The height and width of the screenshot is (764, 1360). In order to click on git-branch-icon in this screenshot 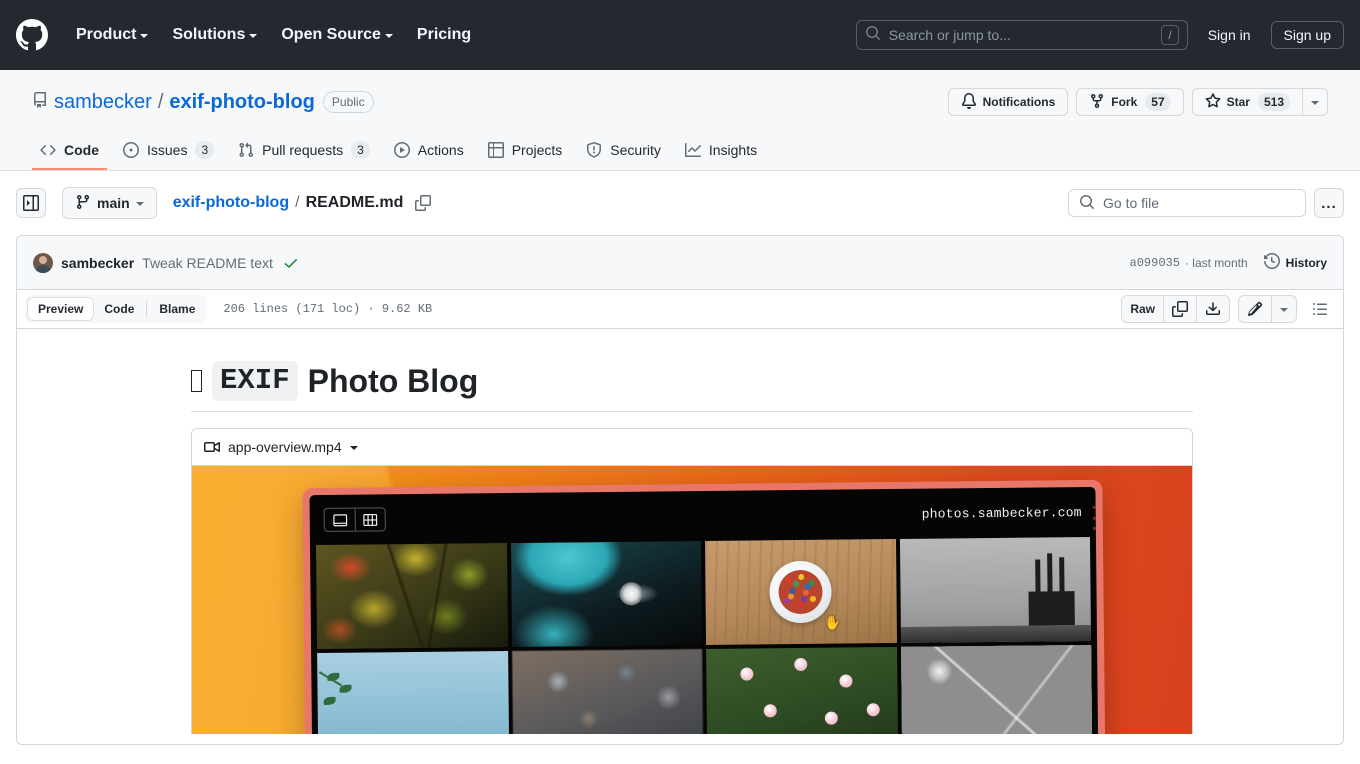, I will do `click(83, 203)`.